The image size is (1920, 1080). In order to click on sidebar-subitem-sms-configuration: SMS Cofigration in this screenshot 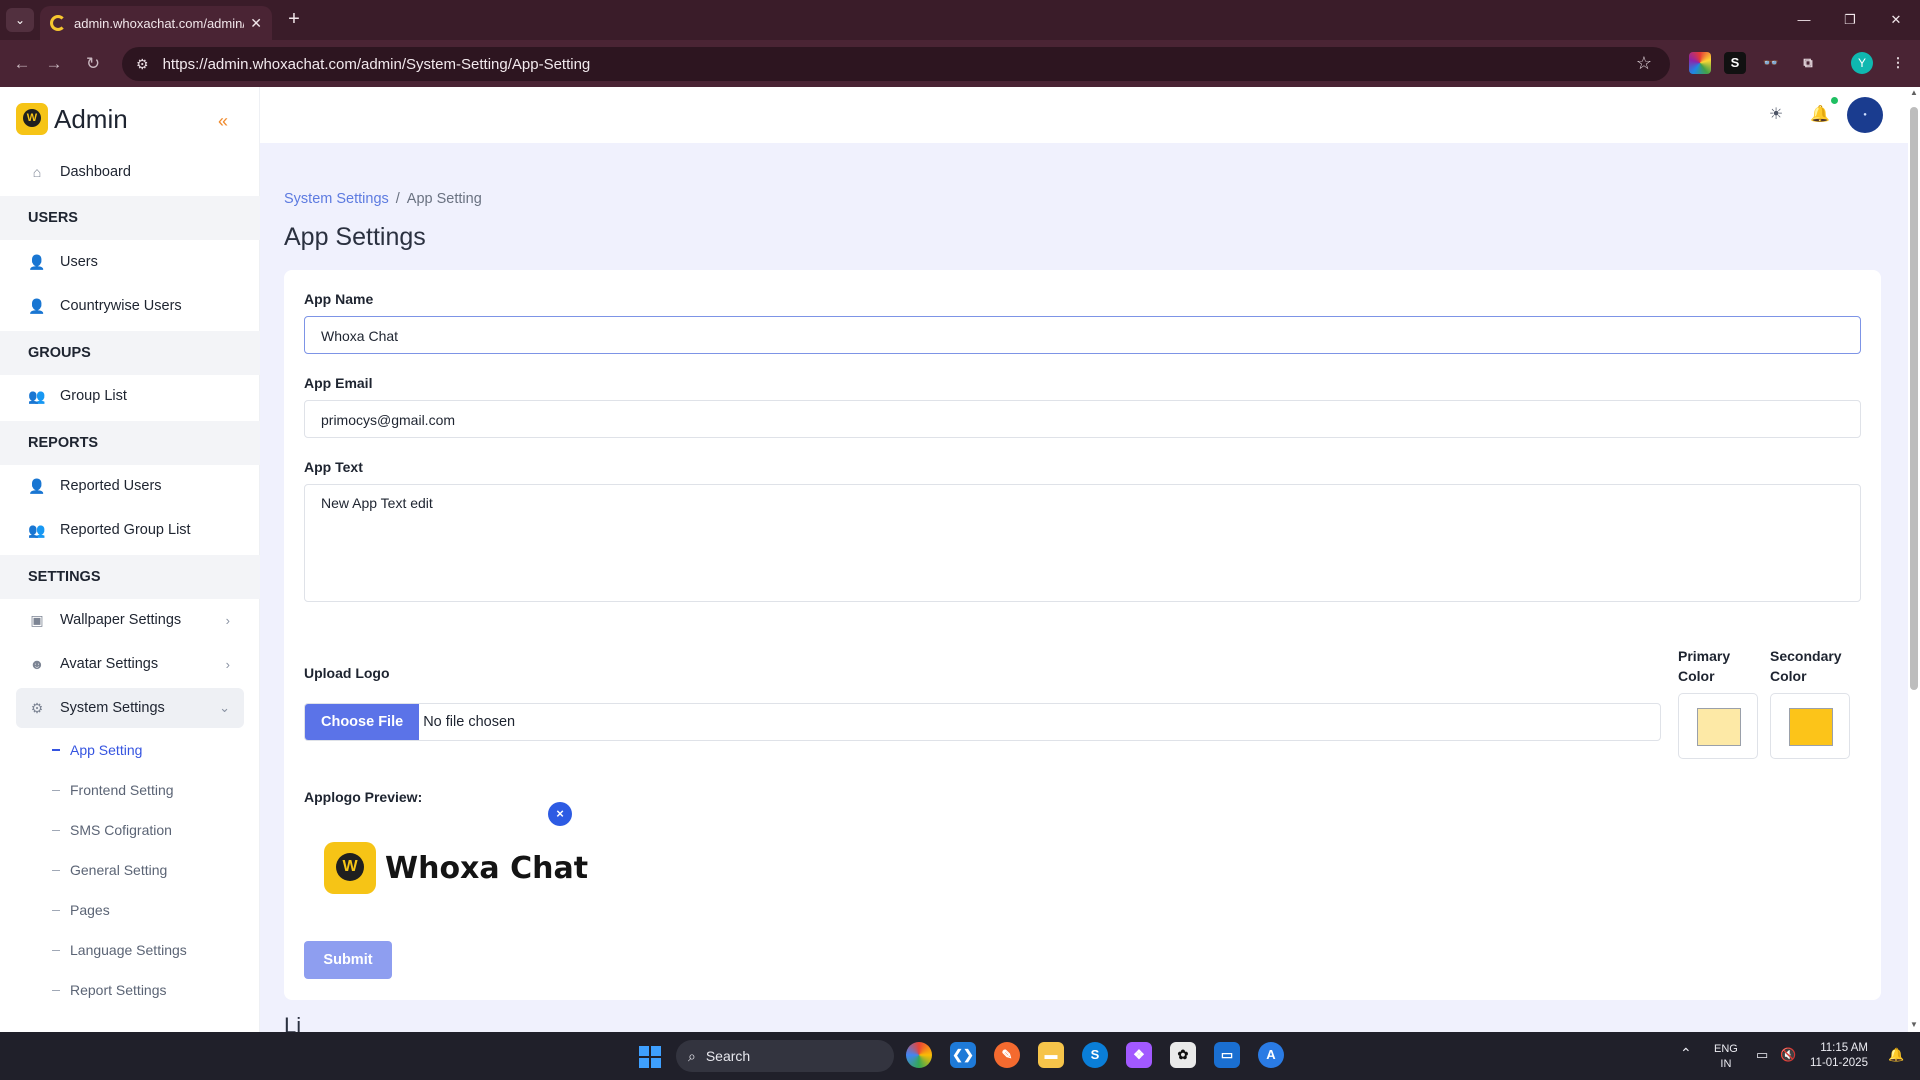, I will do `click(112, 830)`.